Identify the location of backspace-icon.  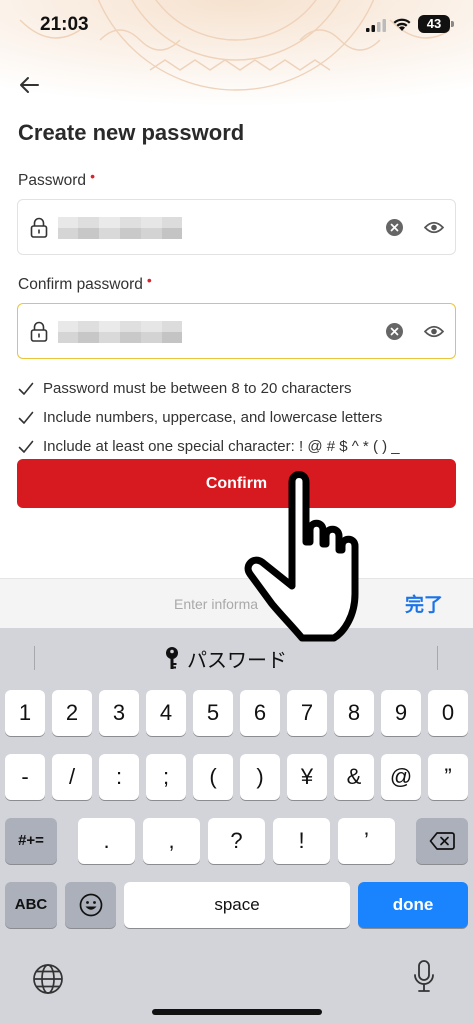
(442, 841).